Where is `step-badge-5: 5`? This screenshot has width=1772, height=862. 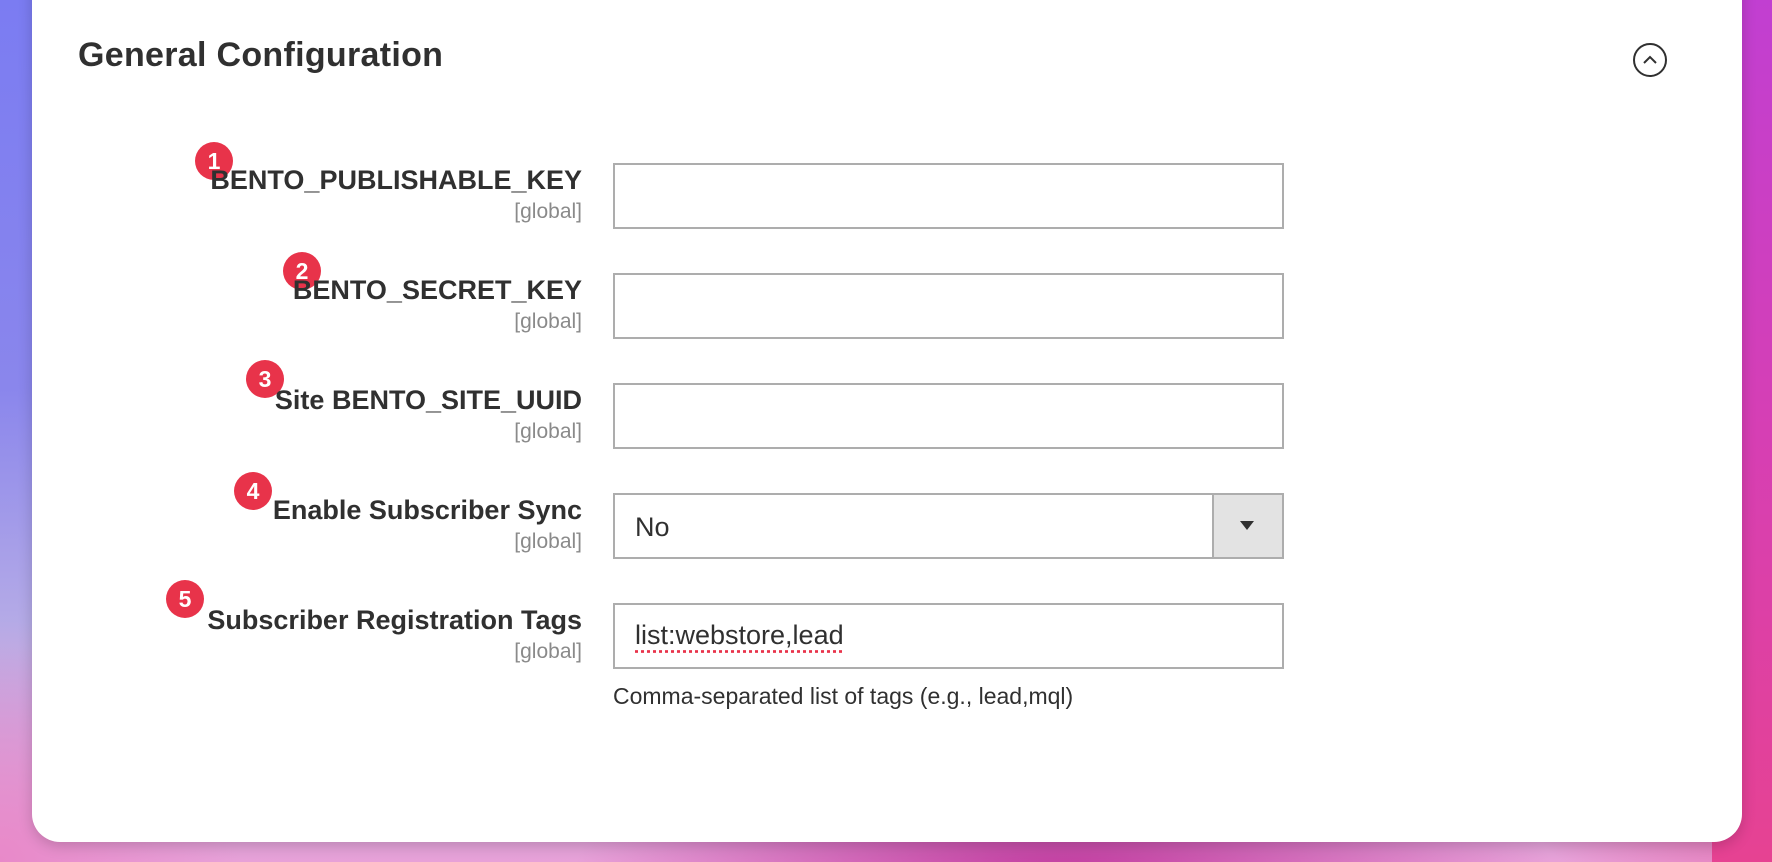
step-badge-5: 5 is located at coordinates (185, 599).